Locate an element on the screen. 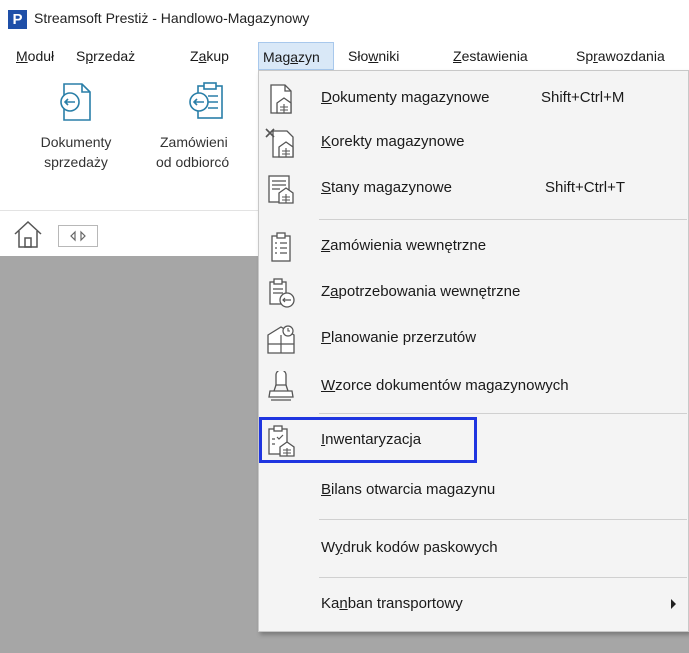  menu-magazyn: Magazyn is located at coordinates (296, 56).